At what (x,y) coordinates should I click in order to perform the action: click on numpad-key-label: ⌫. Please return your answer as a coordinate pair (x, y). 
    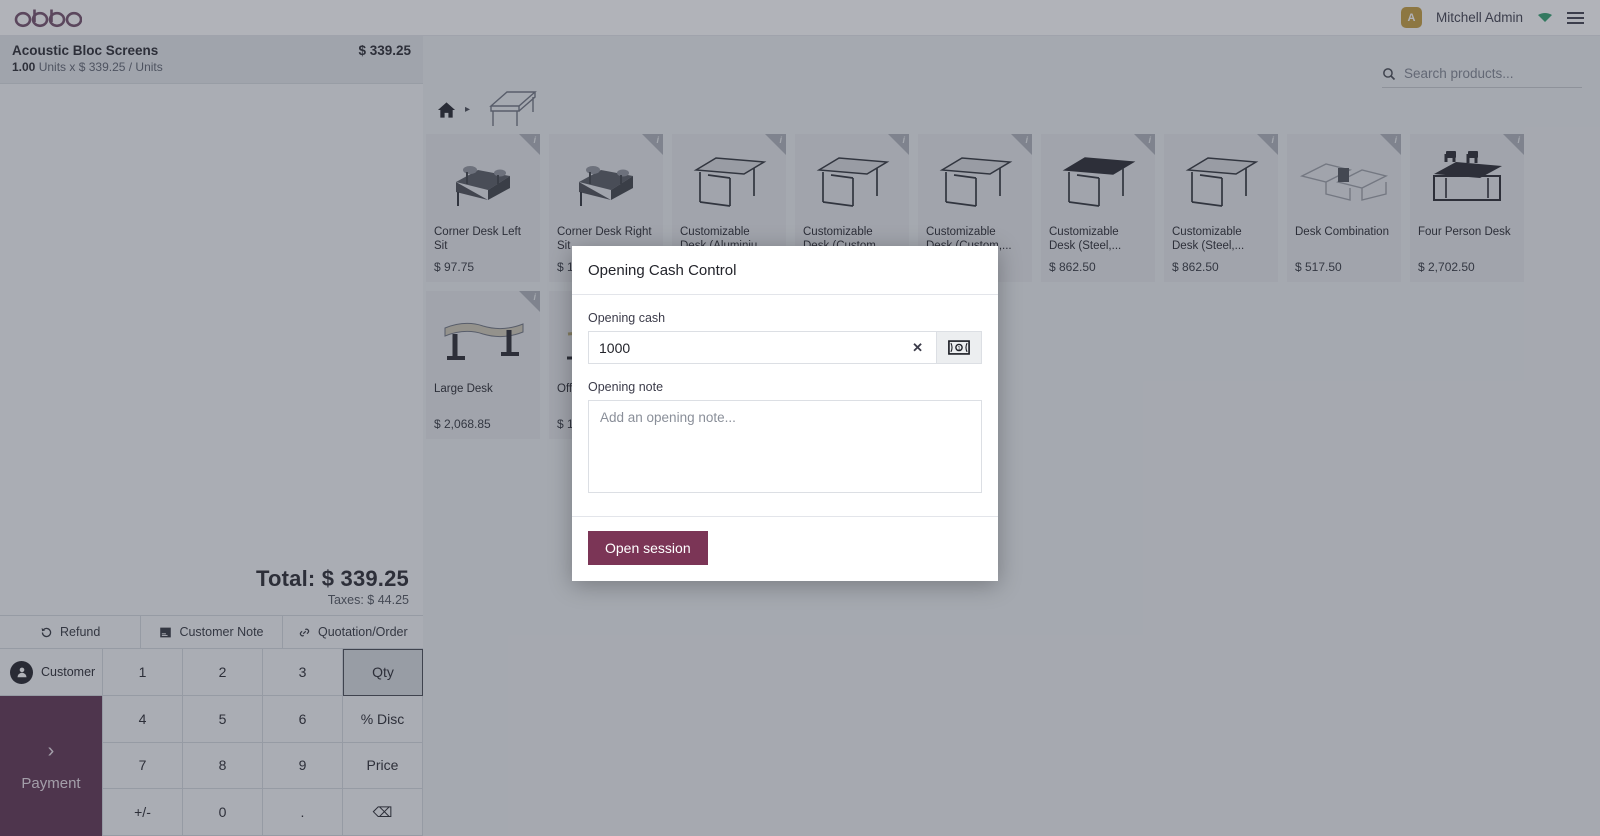
    Looking at the image, I should click on (382, 811).